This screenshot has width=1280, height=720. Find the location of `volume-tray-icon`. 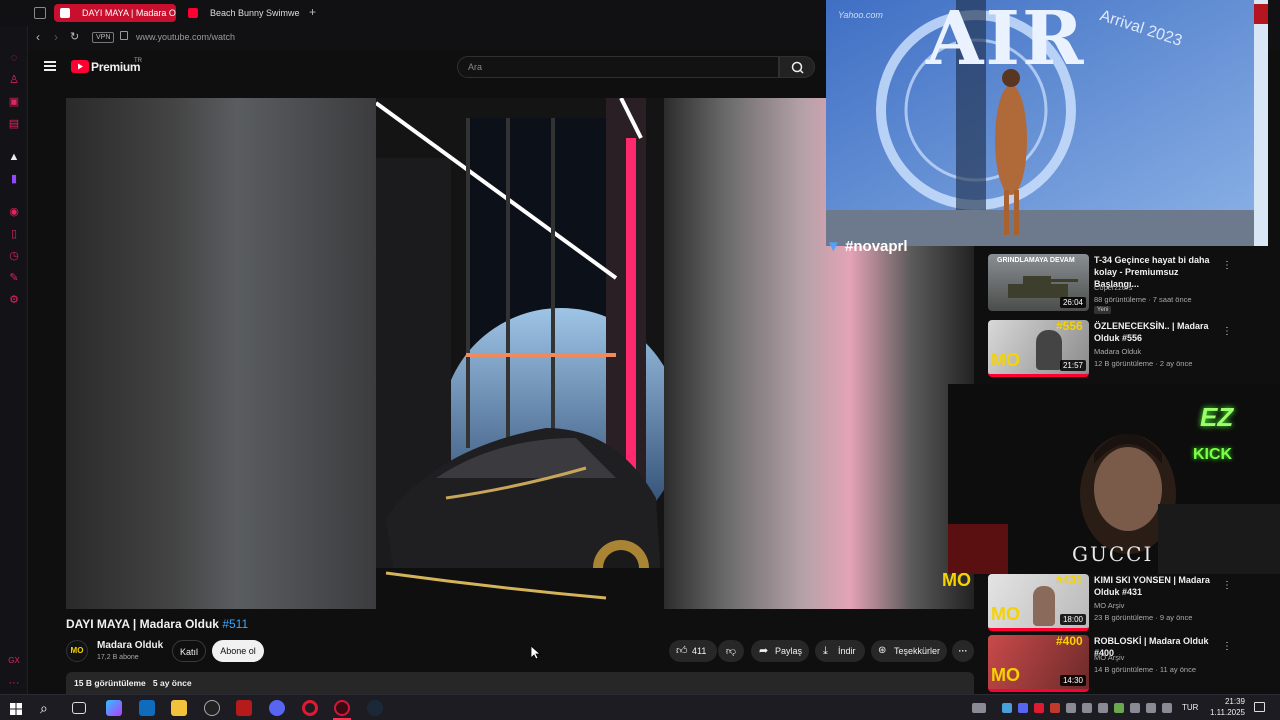

volume-tray-icon is located at coordinates (1167, 708).